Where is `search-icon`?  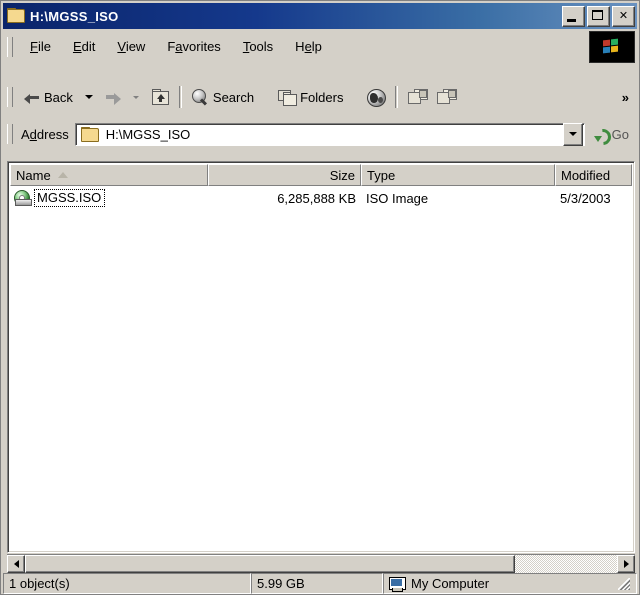
search-icon is located at coordinates (200, 97).